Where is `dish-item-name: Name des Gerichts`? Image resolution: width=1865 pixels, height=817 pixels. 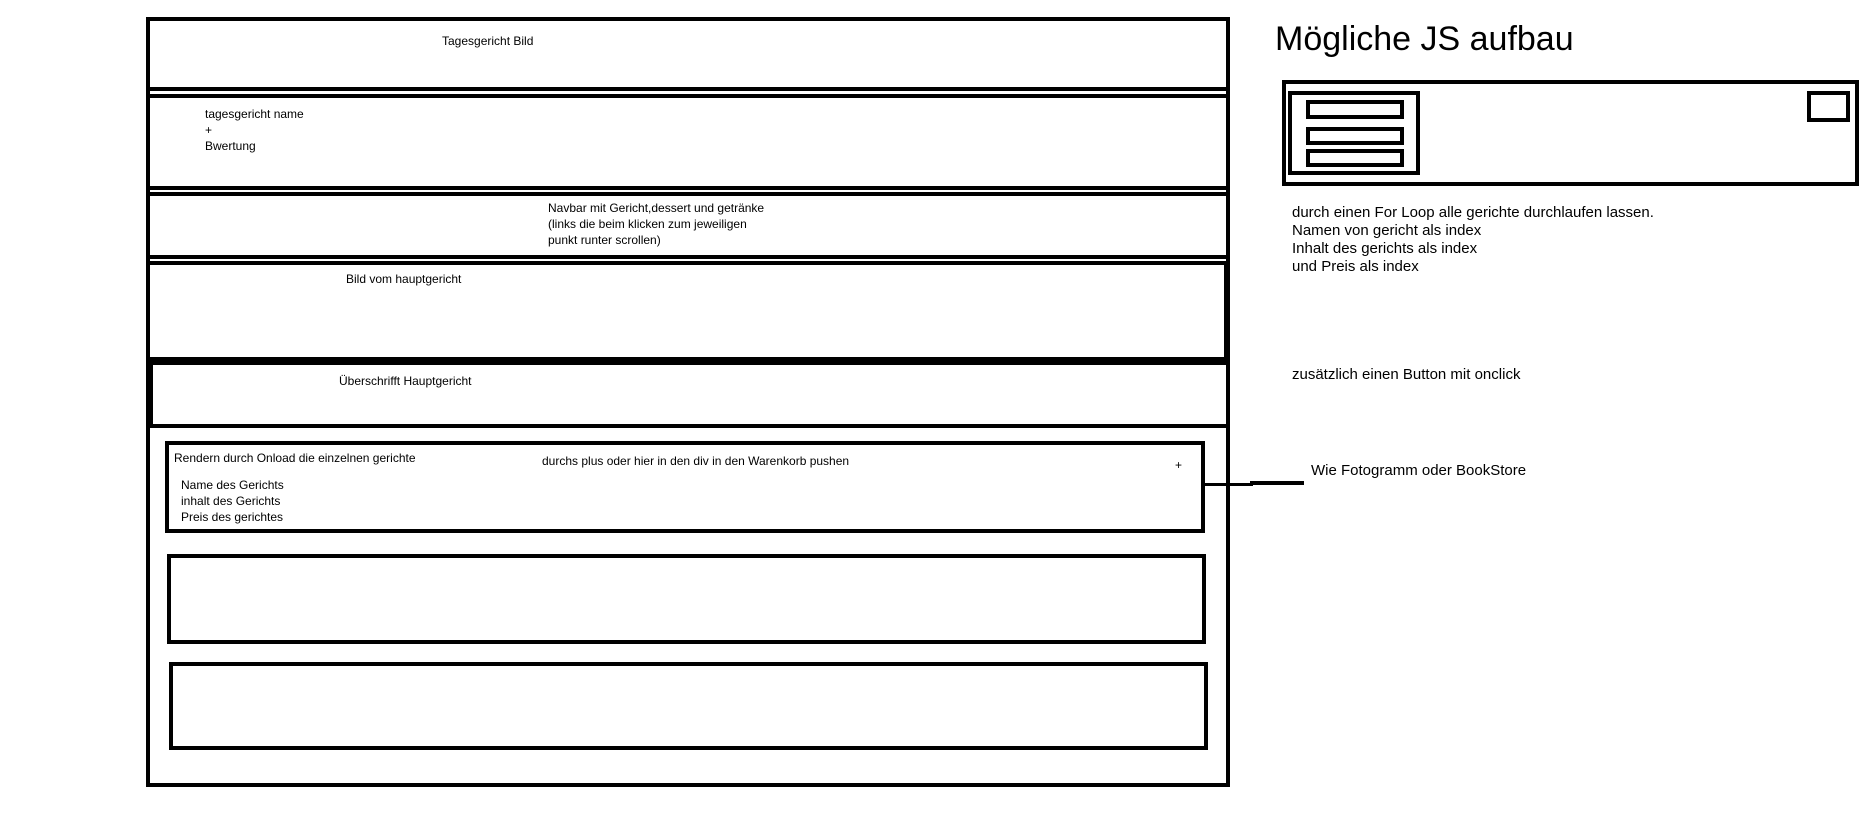
dish-item-name: Name des Gerichts is located at coordinates (232, 485).